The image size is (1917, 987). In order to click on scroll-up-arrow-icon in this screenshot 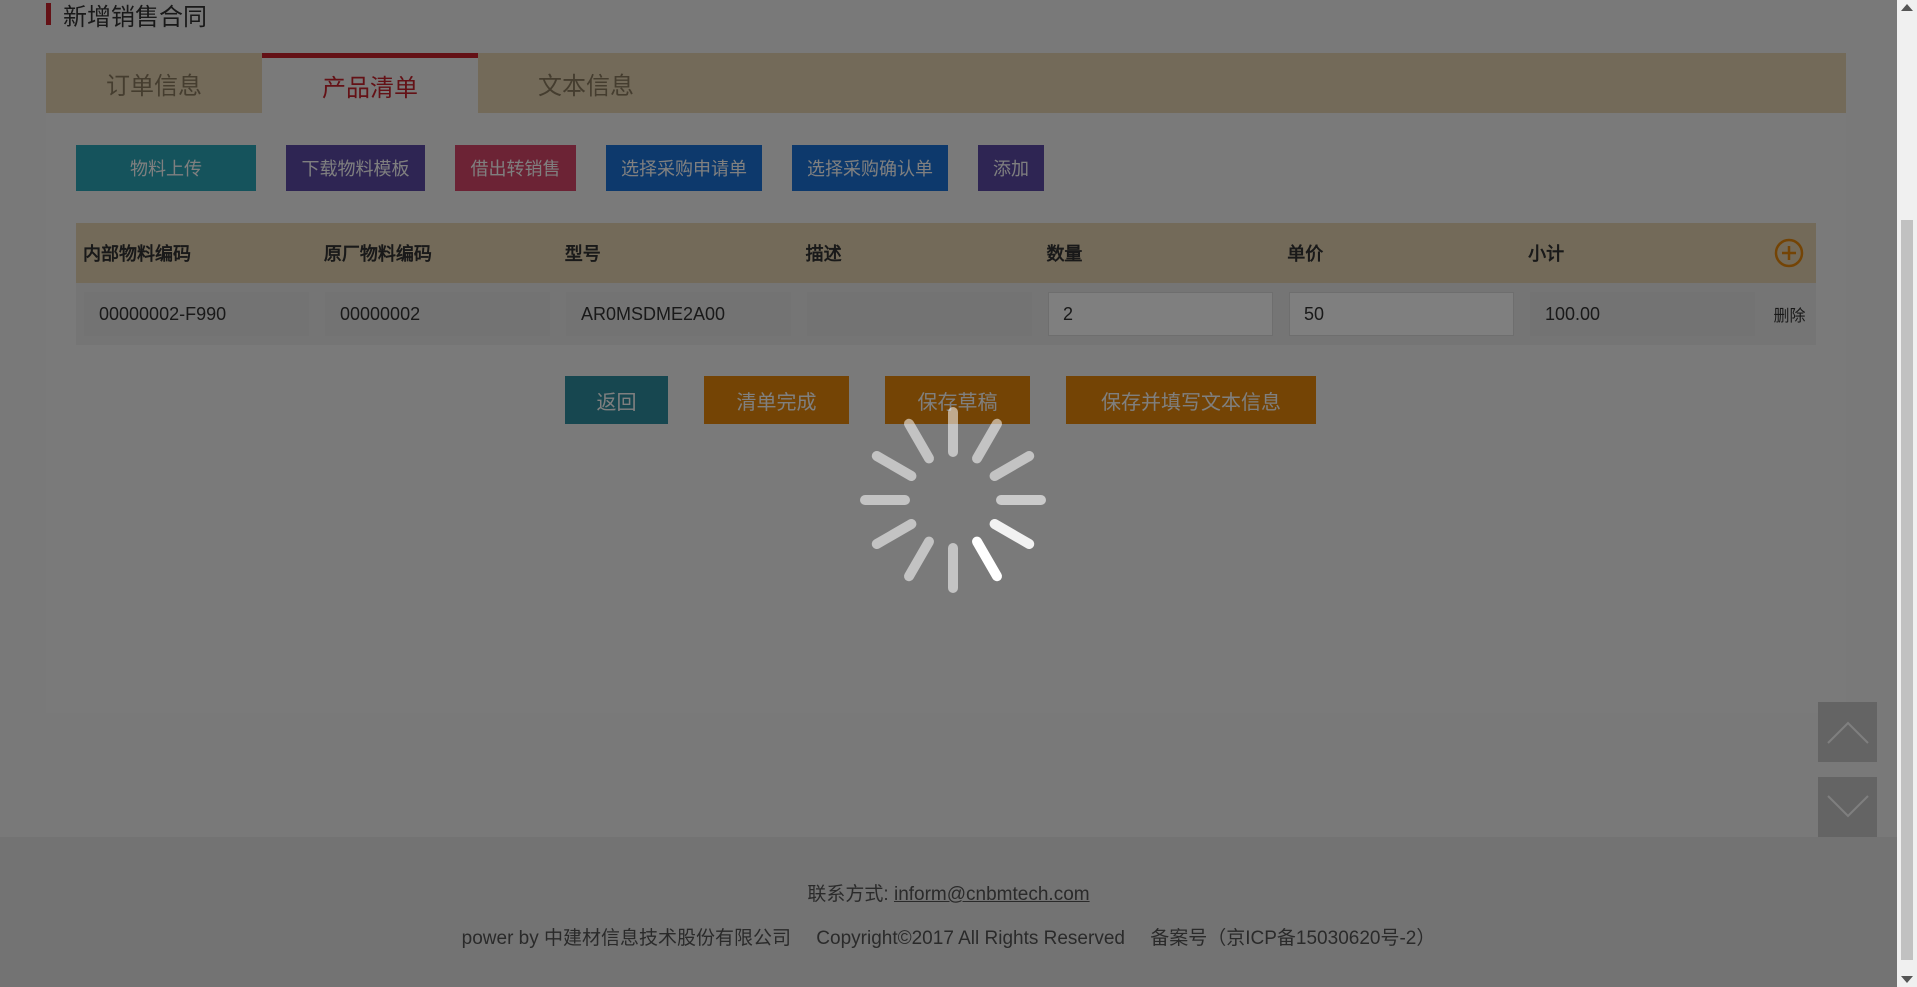, I will do `click(1907, 7)`.